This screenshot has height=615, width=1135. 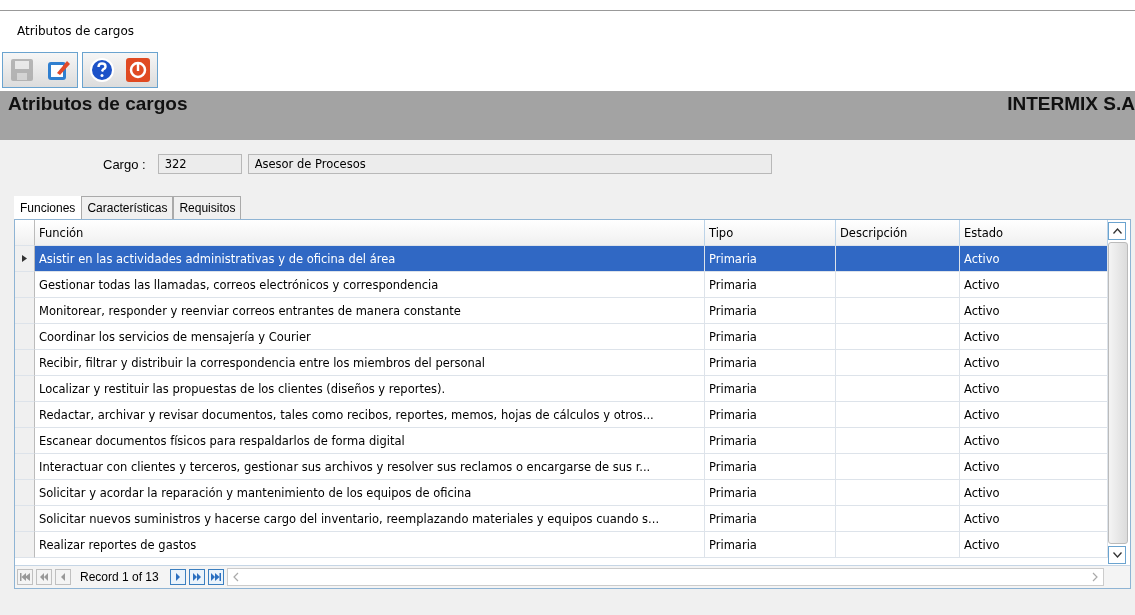 I want to click on first-record-button, so click(x=25, y=577).